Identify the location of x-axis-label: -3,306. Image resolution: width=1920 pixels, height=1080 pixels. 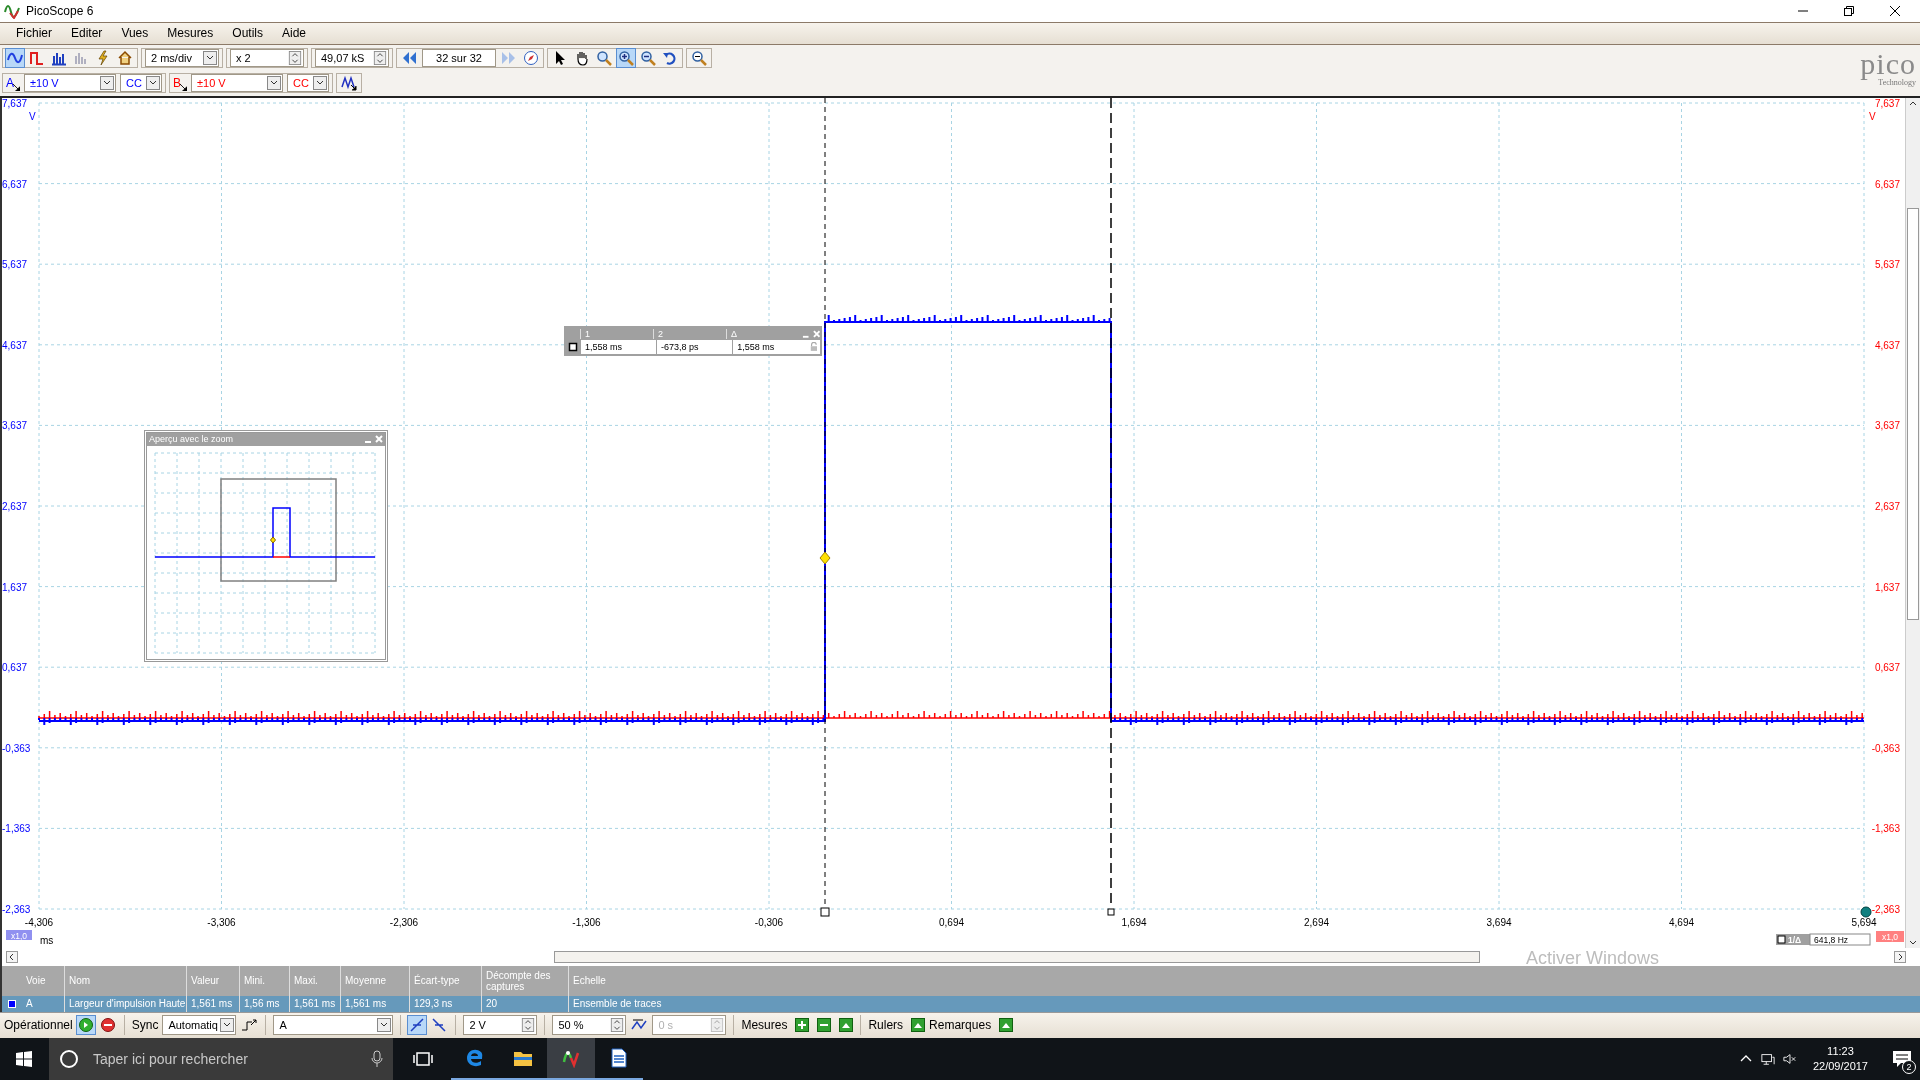
(221, 922).